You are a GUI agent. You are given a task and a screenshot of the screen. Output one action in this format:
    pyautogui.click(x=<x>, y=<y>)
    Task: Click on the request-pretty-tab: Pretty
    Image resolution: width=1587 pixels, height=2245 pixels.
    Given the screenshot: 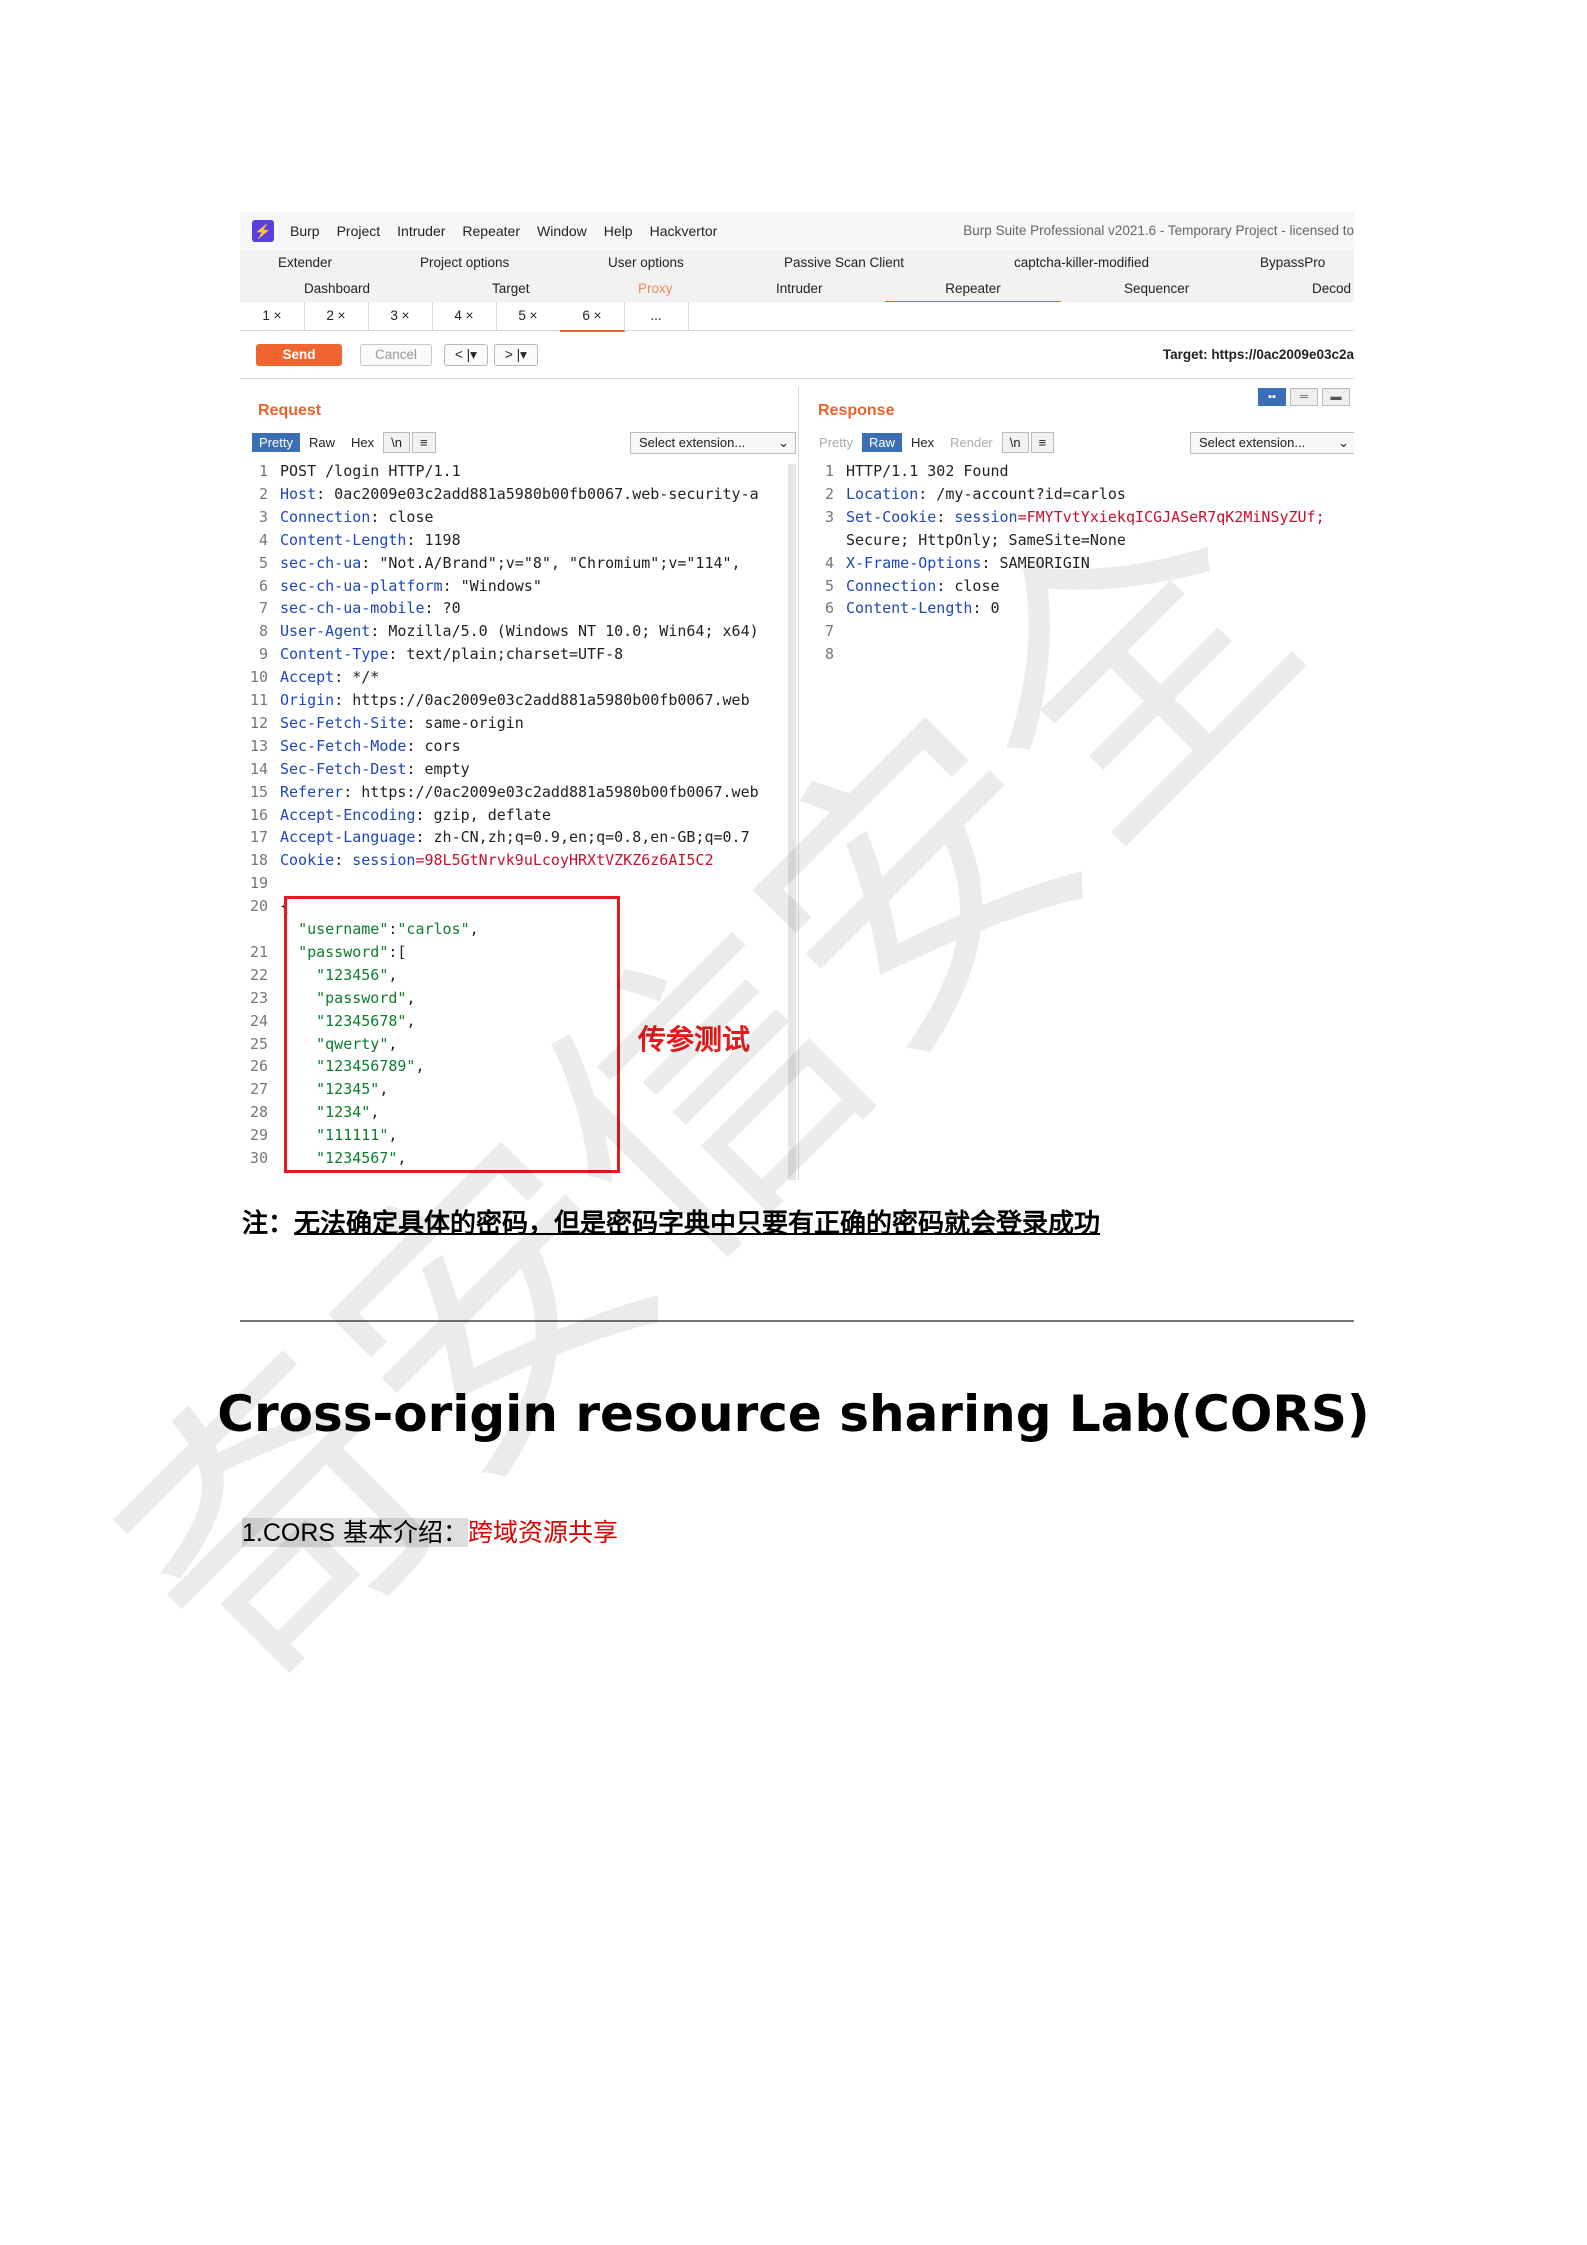 What is the action you would take?
    pyautogui.click(x=276, y=442)
    